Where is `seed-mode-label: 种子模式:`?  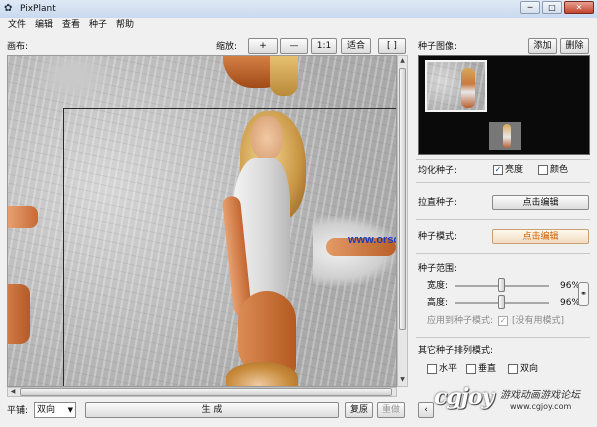 seed-mode-label: 种子模式: is located at coordinates (438, 237).